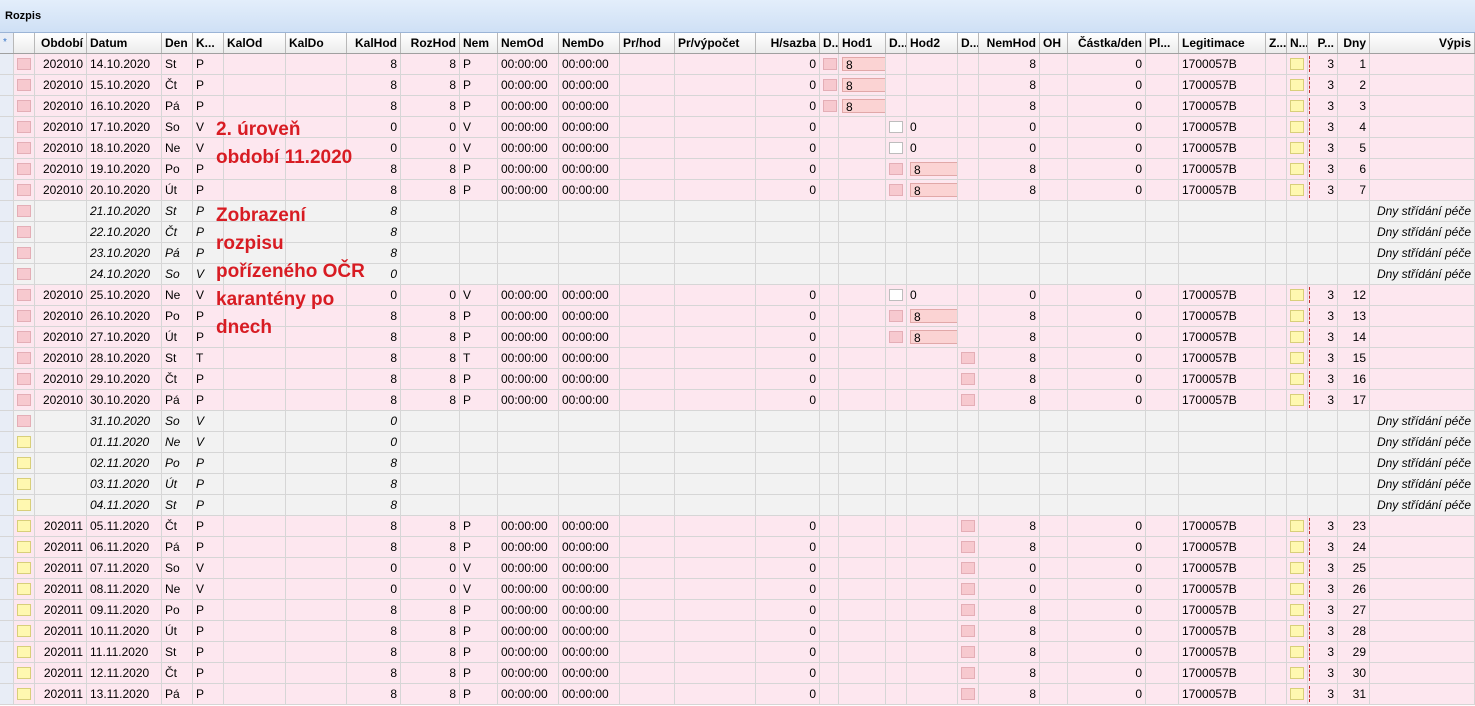  Describe the element at coordinates (528, 43) in the screenshot. I see `column-header-nemod: NemOd` at that location.